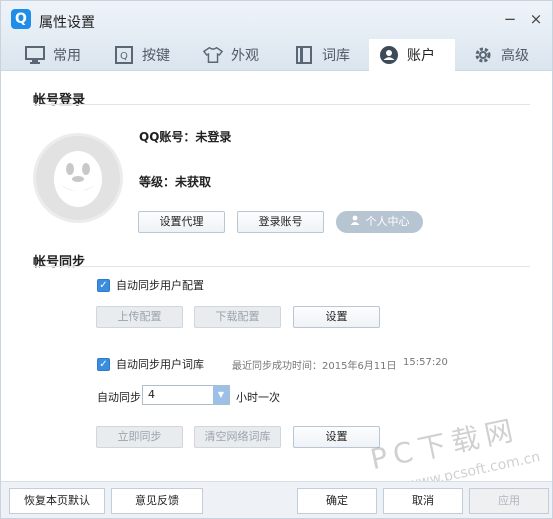 Image resolution: width=553 pixels, height=519 pixels. What do you see at coordinates (103, 364) in the screenshot?
I see `sync-dict-checkbox: ✓` at bounding box center [103, 364].